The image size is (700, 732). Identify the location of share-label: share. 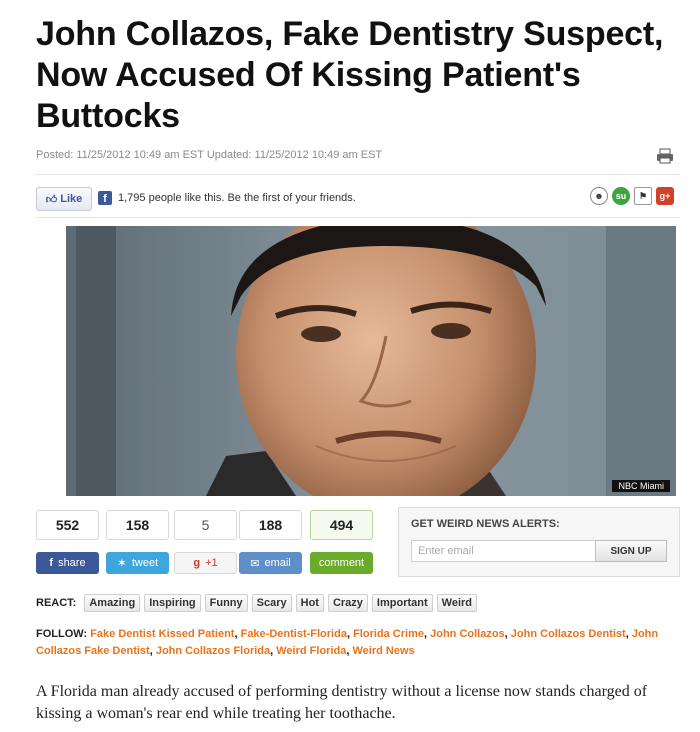
(72, 563).